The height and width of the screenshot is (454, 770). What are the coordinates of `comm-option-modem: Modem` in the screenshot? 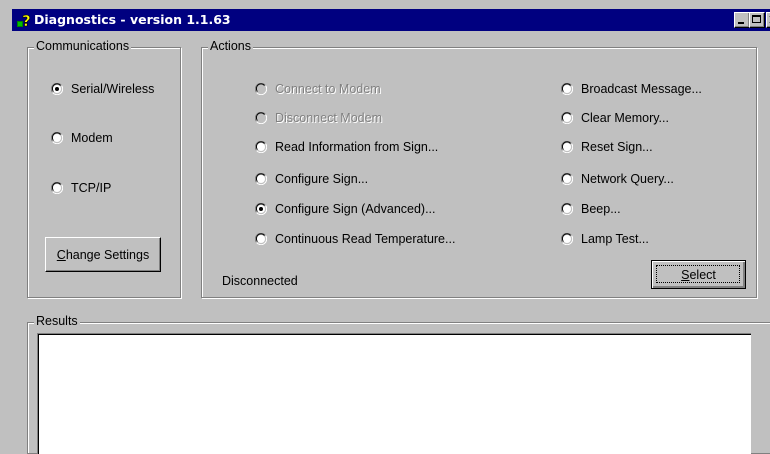 It's located at (81, 138).